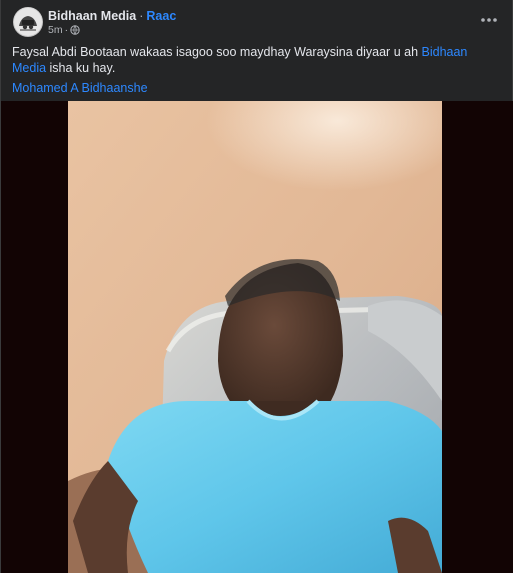 This screenshot has height=573, width=513. What do you see at coordinates (161, 16) in the screenshot?
I see `follow-button: Raac` at bounding box center [161, 16].